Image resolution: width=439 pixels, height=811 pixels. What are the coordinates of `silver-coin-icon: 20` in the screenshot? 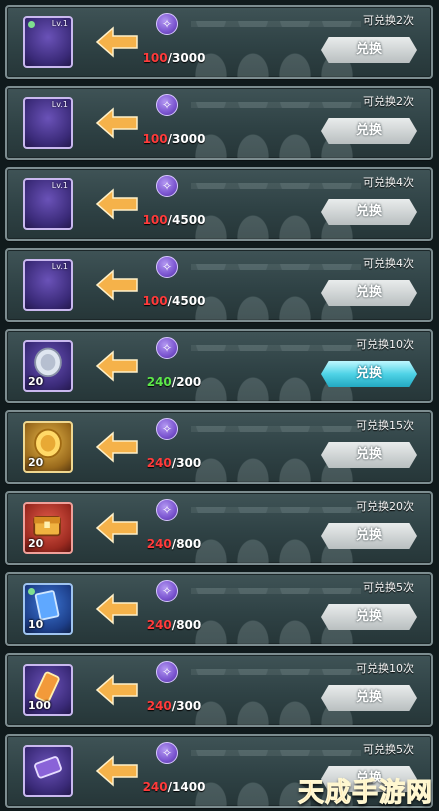 It's located at (48, 366).